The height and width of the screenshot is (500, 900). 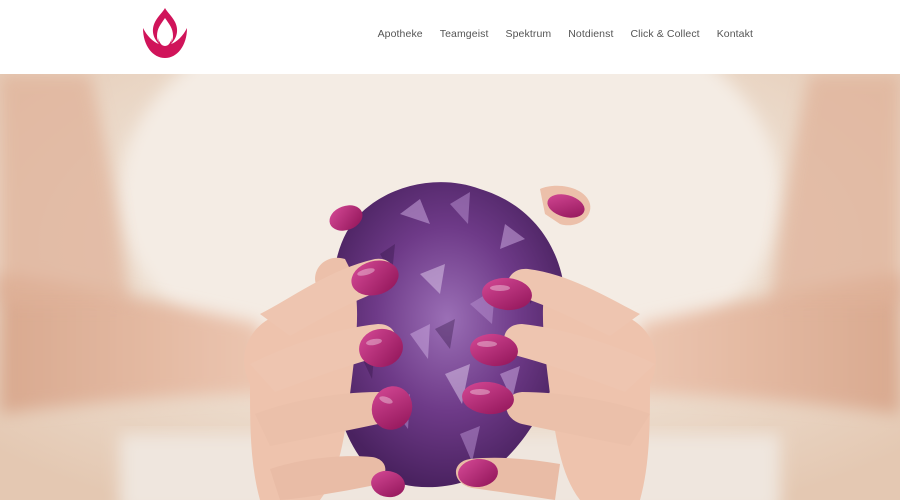 What do you see at coordinates (464, 34) in the screenshot?
I see `nav-item-teamgeist: Teamgeist` at bounding box center [464, 34].